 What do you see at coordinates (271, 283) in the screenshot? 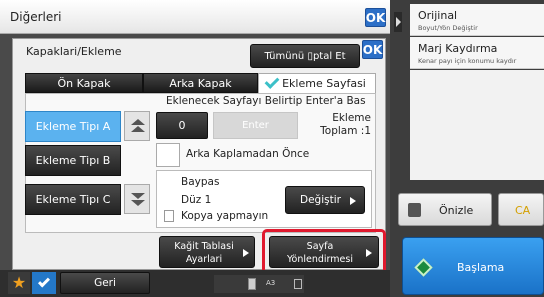
I see `paper-size-label: A3` at bounding box center [271, 283].